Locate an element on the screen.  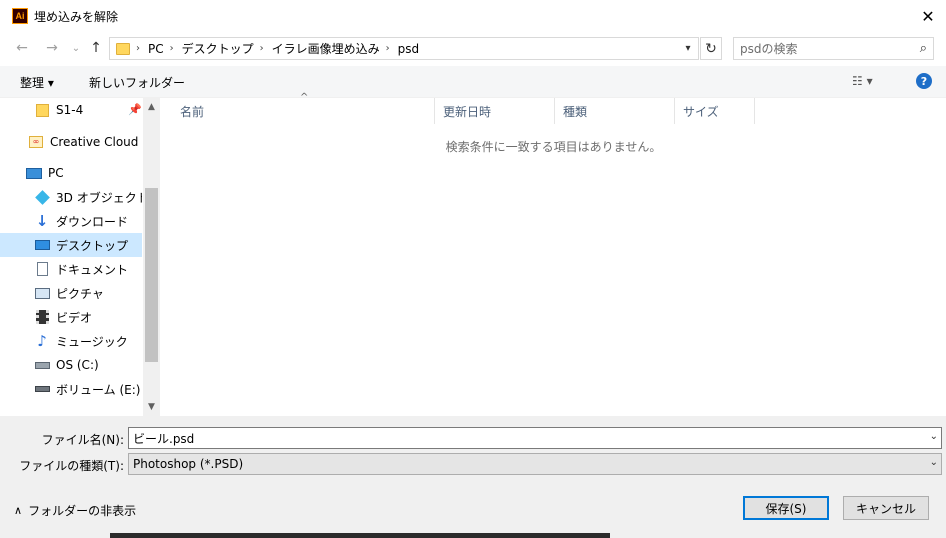
filetype-select: Photoshop (*.PSD) ⌄ is located at coordinates (535, 464).